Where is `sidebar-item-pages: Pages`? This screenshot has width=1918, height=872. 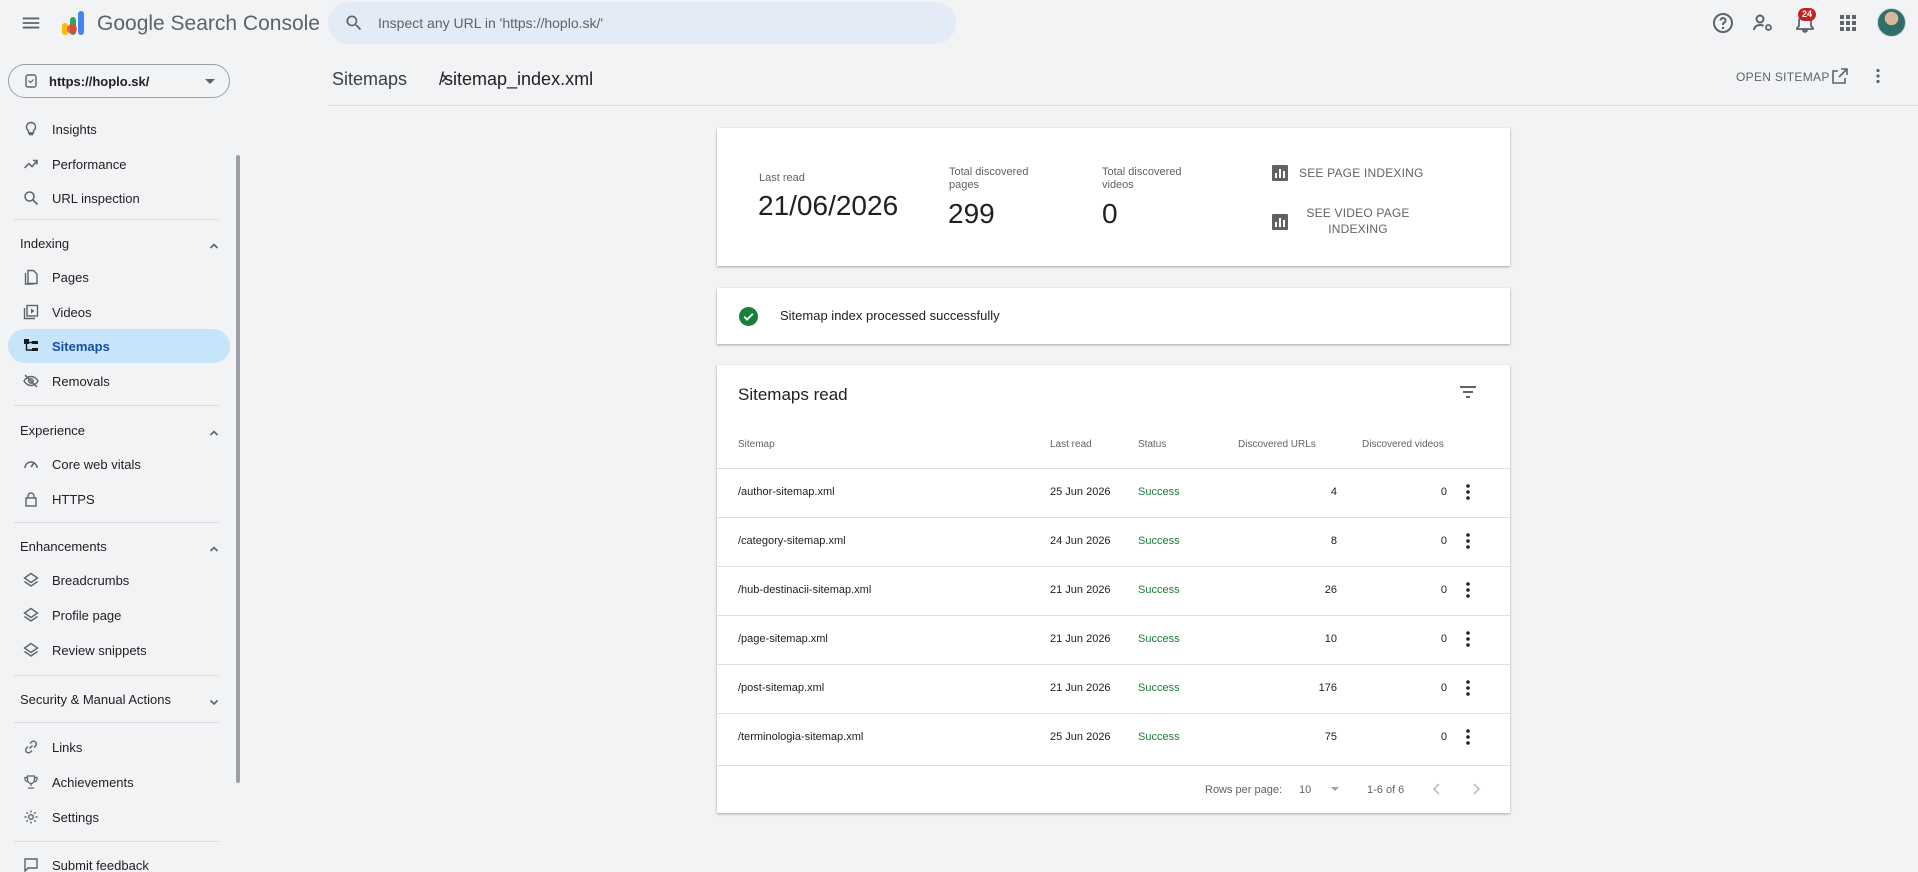
sidebar-item-pages: Pages is located at coordinates (119, 277).